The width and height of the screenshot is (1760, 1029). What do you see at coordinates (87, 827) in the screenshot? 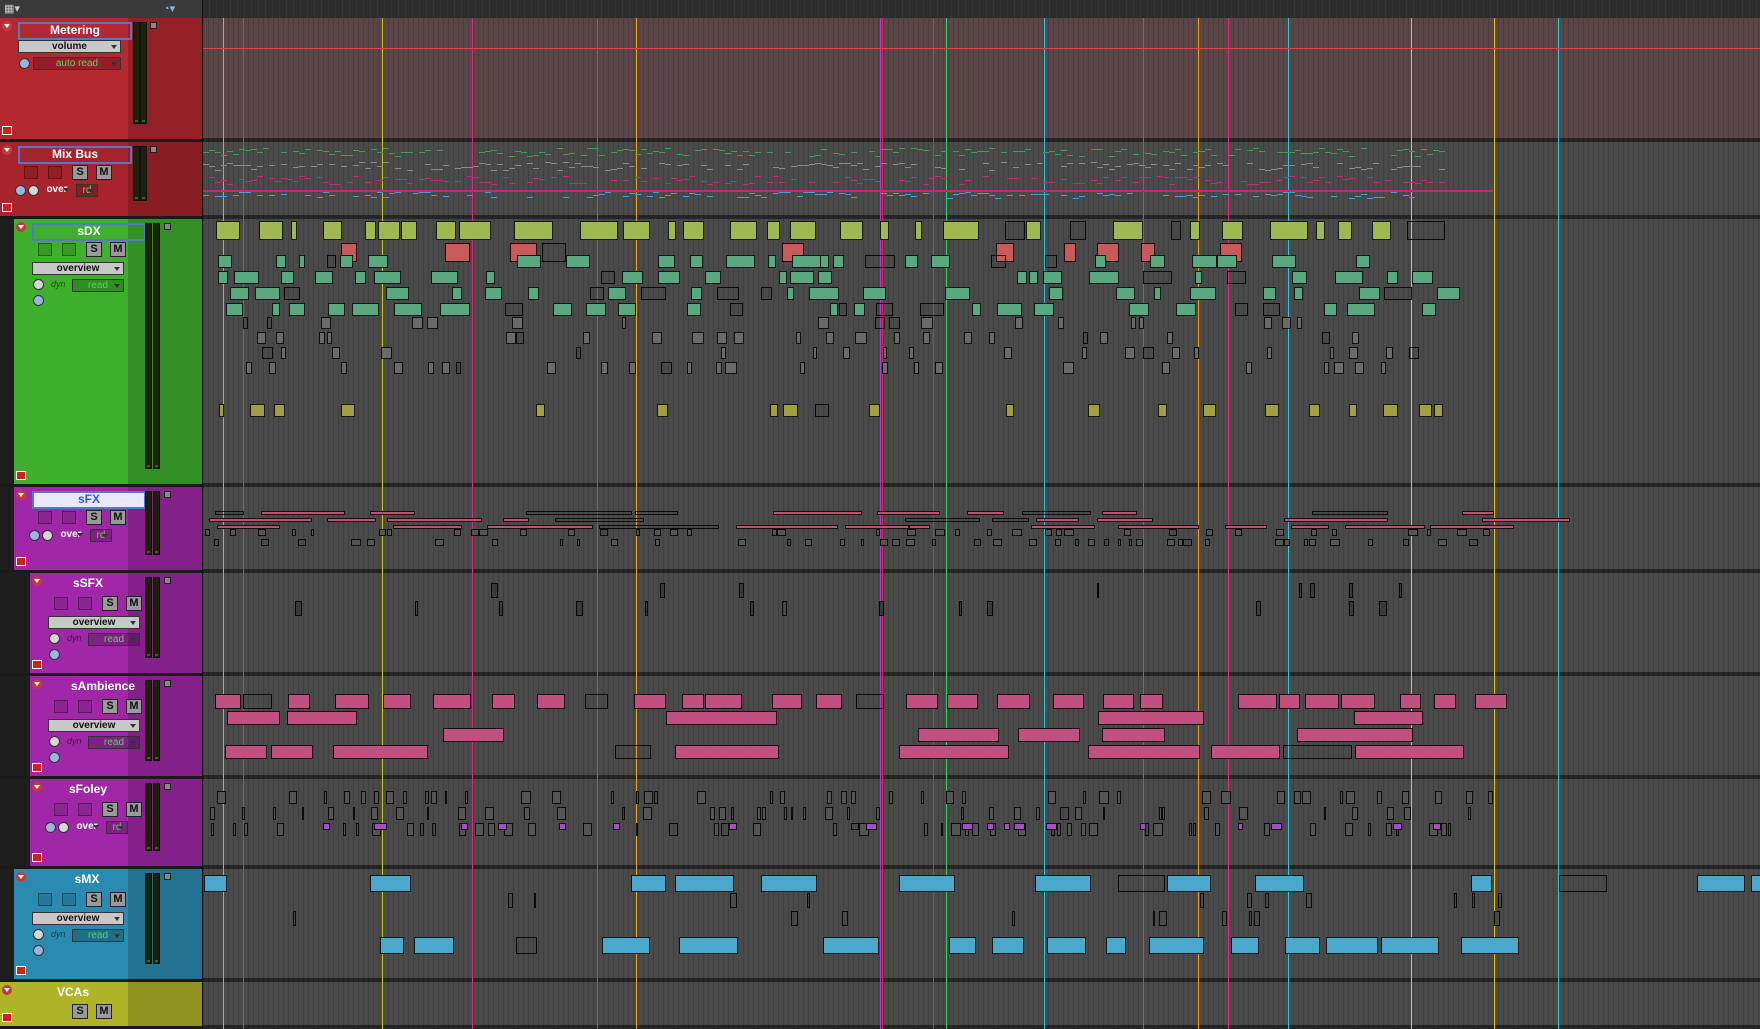
I see `mode-selector: over` at bounding box center [87, 827].